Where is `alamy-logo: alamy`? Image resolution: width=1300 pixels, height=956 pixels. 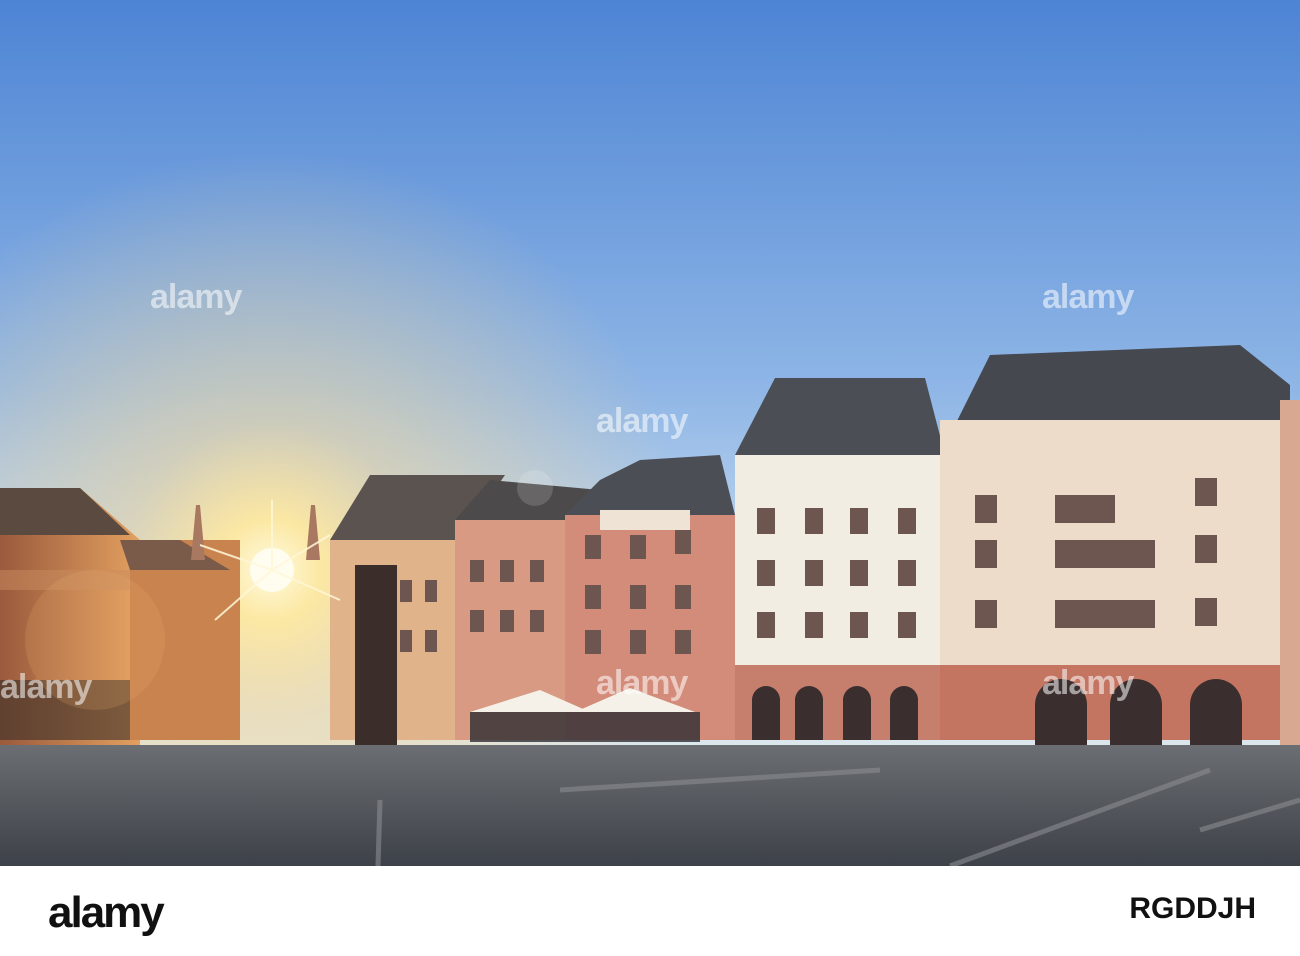
alamy-logo: alamy is located at coordinates (106, 913).